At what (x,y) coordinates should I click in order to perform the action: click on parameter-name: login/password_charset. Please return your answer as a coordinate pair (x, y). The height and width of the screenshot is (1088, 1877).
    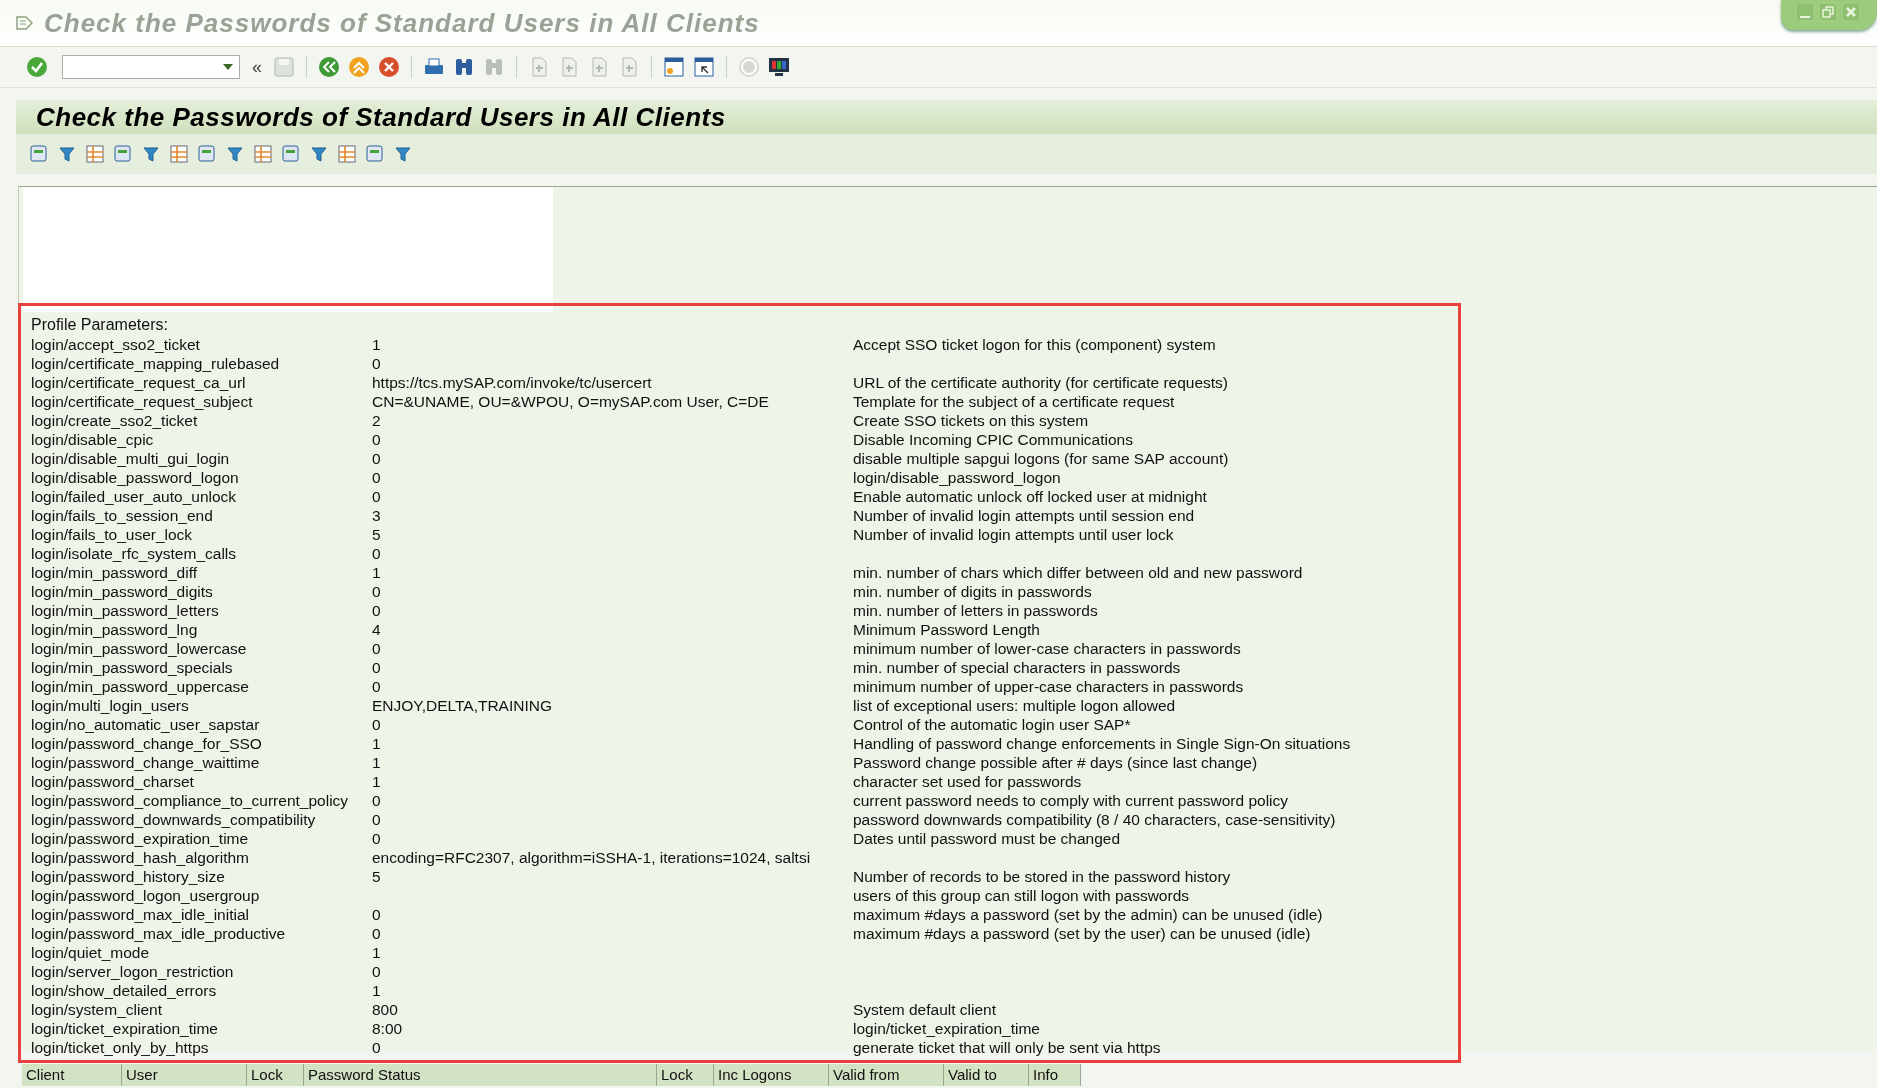
    Looking at the image, I should click on (113, 781).